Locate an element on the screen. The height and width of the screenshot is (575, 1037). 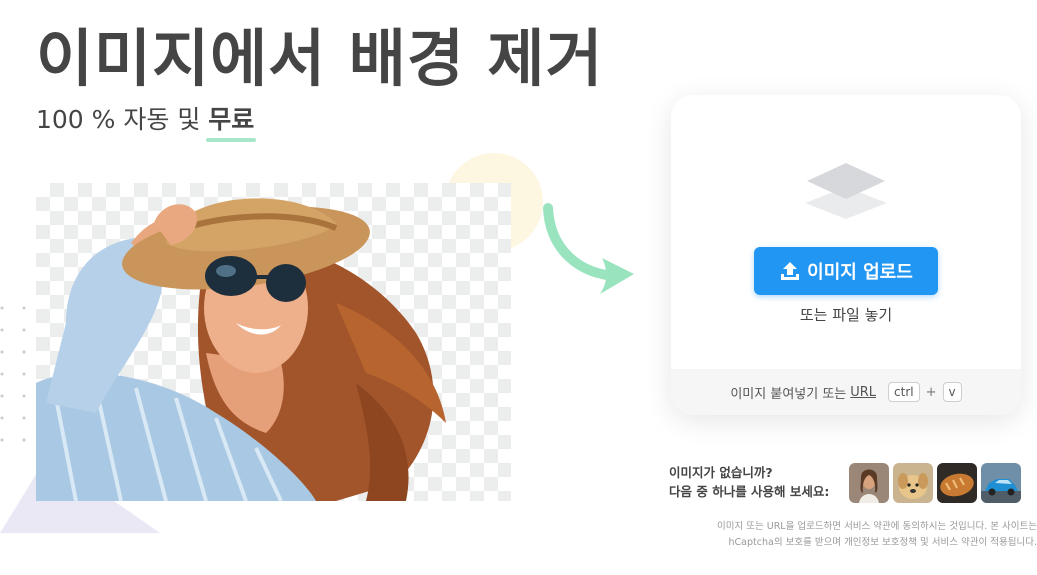
paste-bar: 이미지 붙여넣기 또는 URL ctrl + v is located at coordinates (846, 392).